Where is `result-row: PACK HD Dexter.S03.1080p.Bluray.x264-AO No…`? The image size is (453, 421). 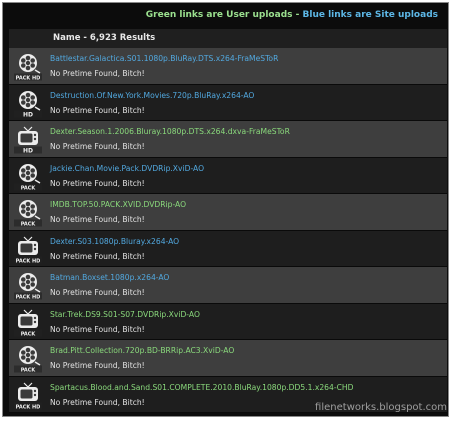 result-row: PACK HD Dexter.S03.1080p.Bluray.x264-AO No… is located at coordinates (228, 248).